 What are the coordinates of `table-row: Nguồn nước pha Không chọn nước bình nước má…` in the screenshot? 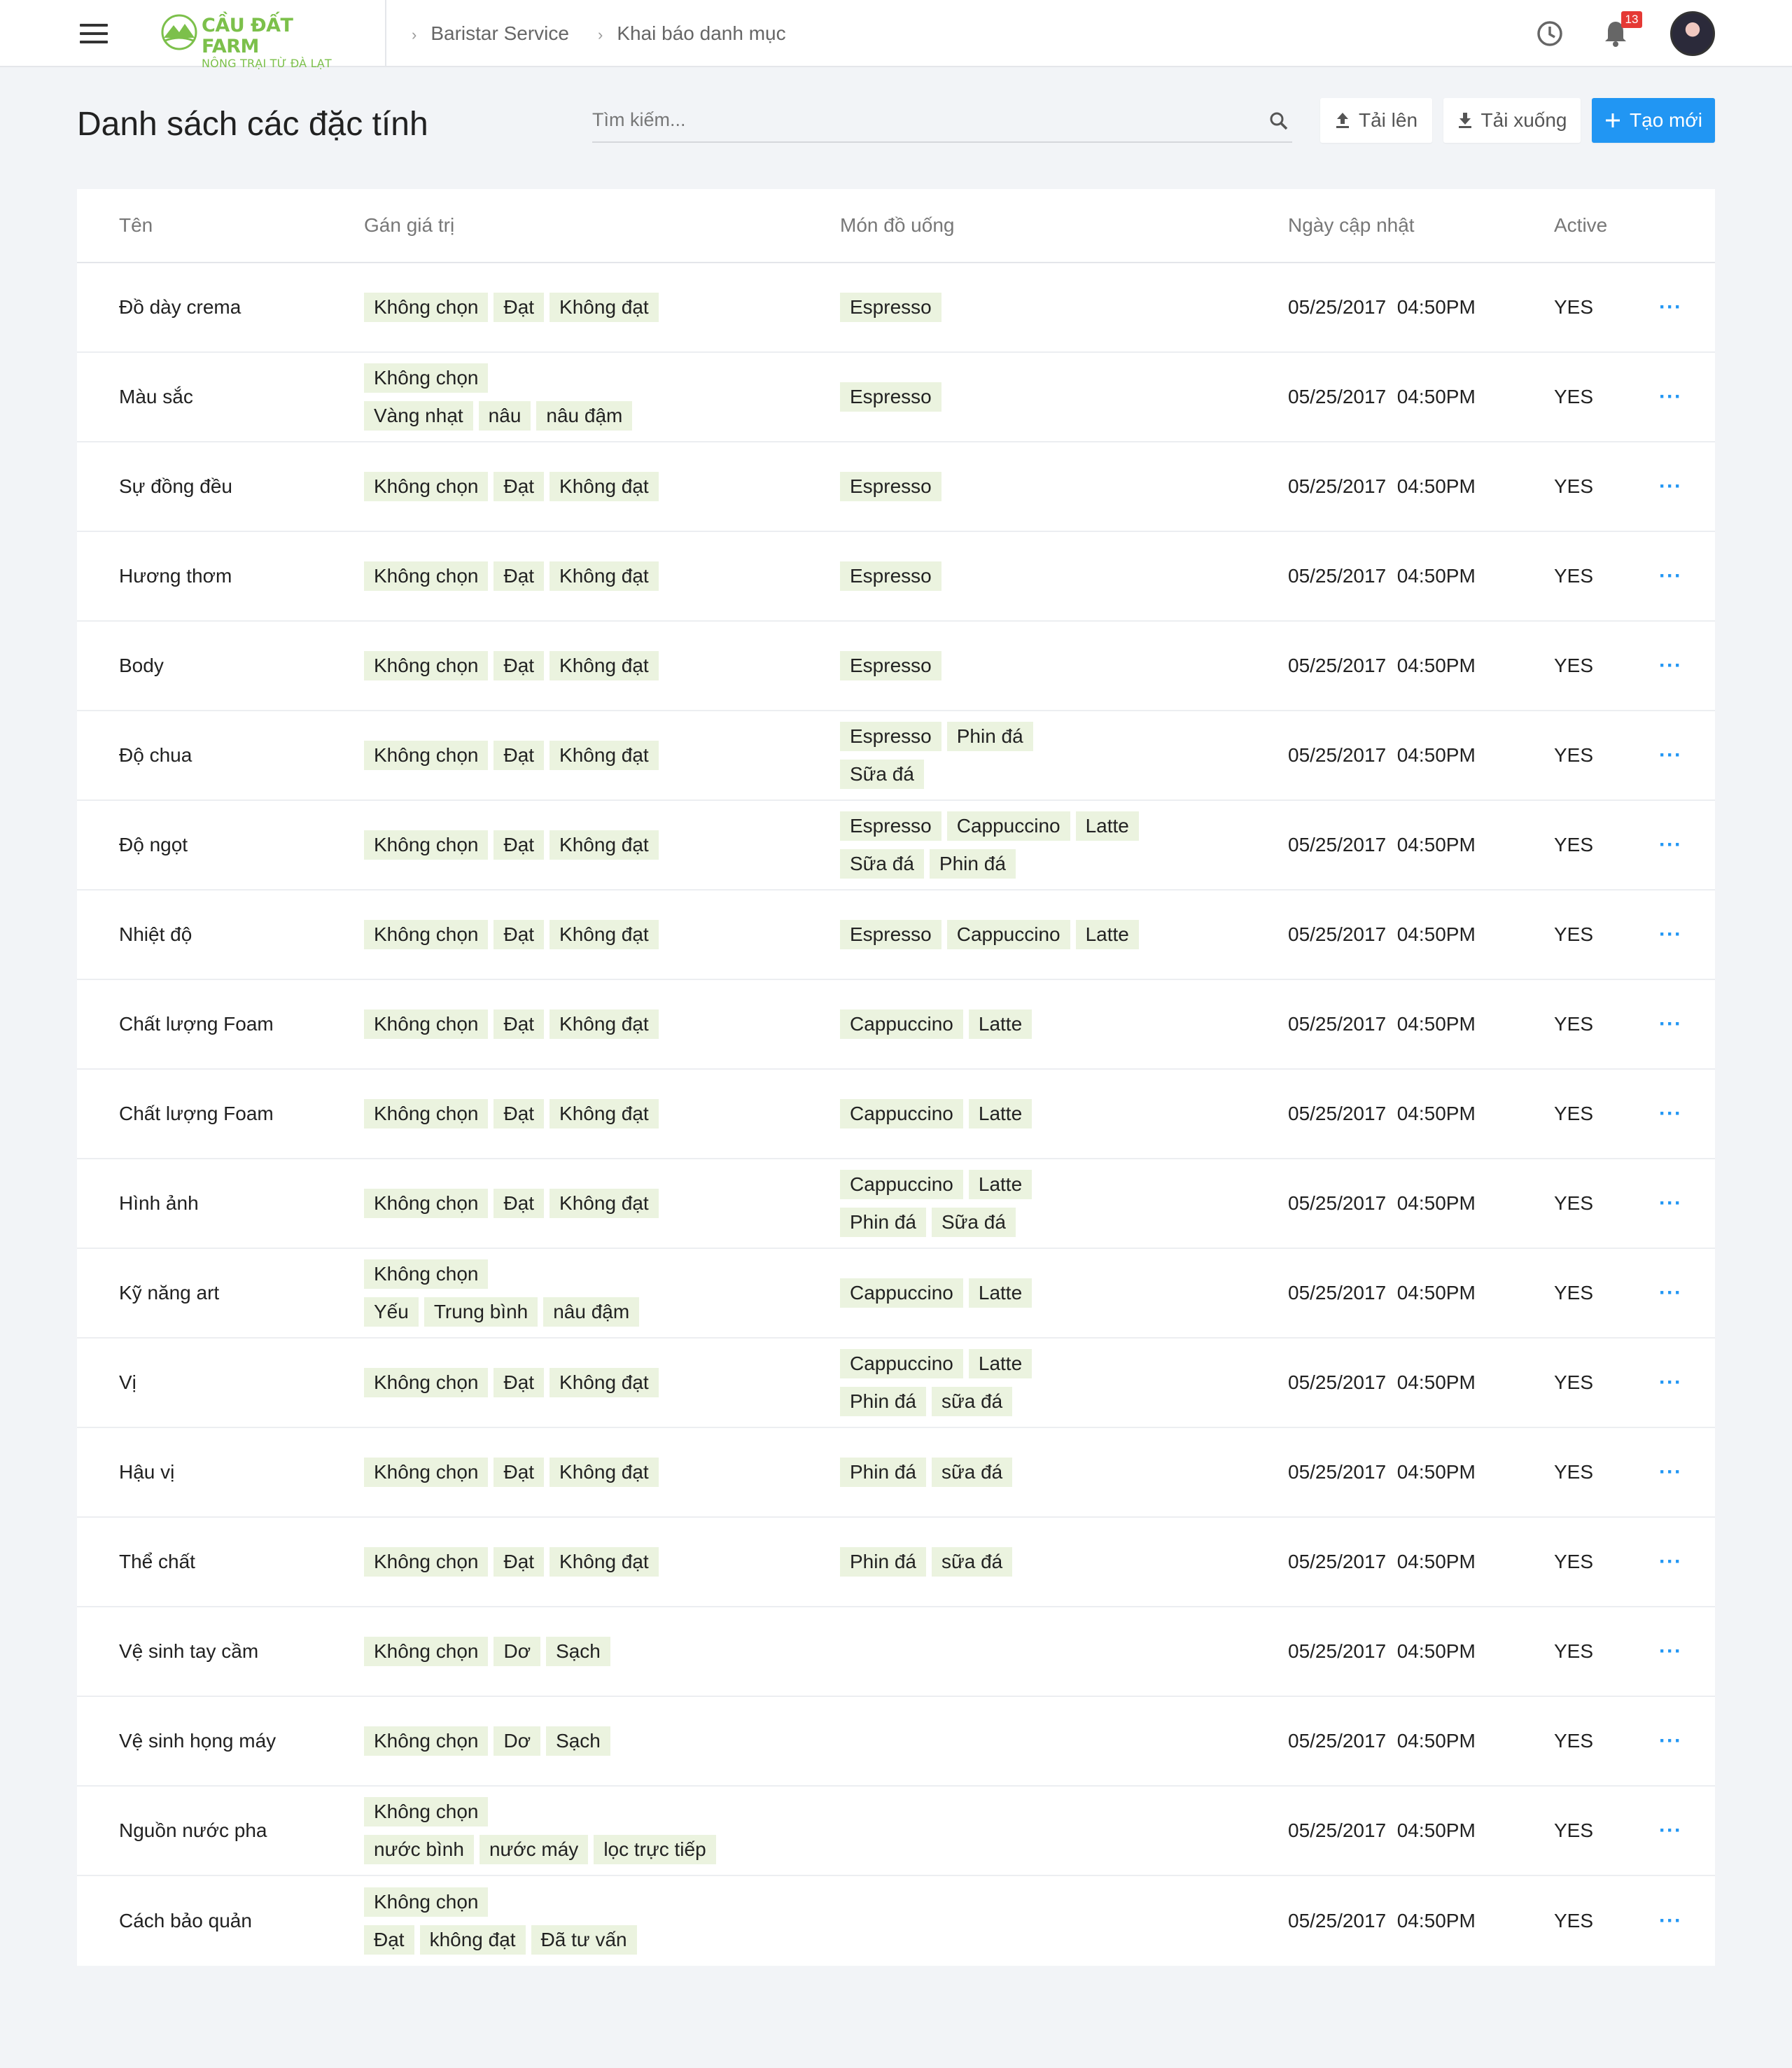 It's located at (896, 1831).